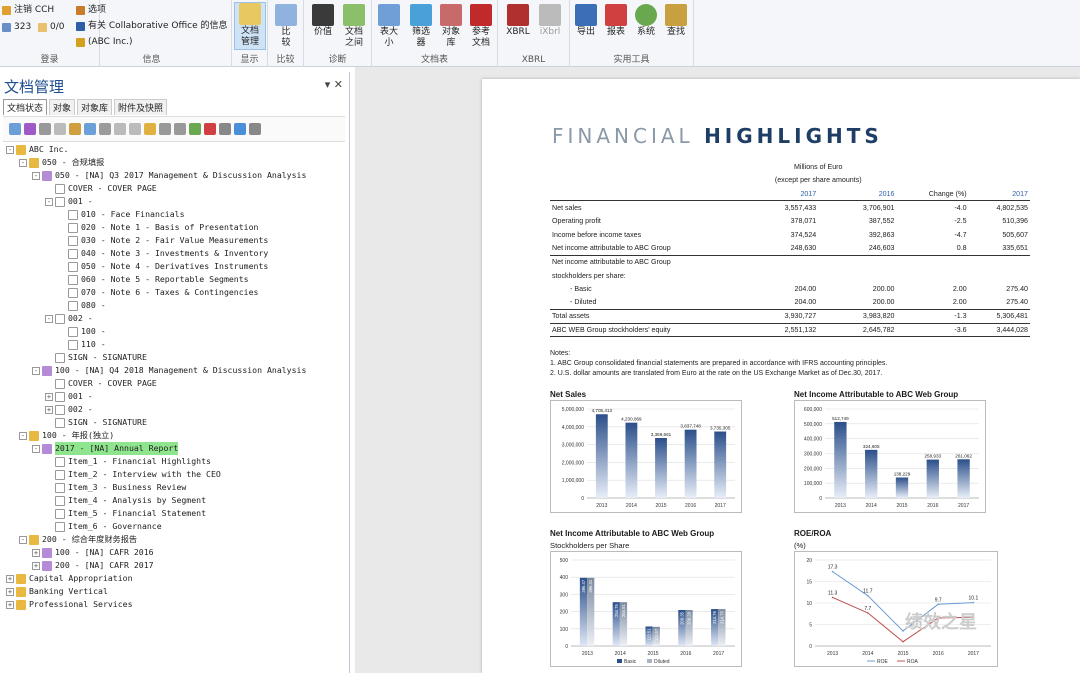  What do you see at coordinates (82, 331) in the screenshot?
I see `tree-item: 100 -` at bounding box center [82, 331].